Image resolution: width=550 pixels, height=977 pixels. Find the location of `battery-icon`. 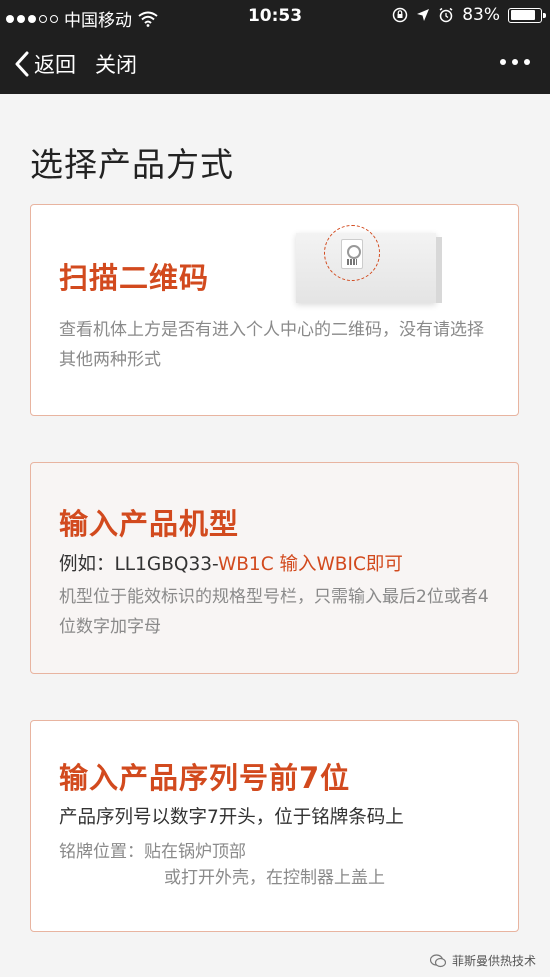

battery-icon is located at coordinates (527, 15).